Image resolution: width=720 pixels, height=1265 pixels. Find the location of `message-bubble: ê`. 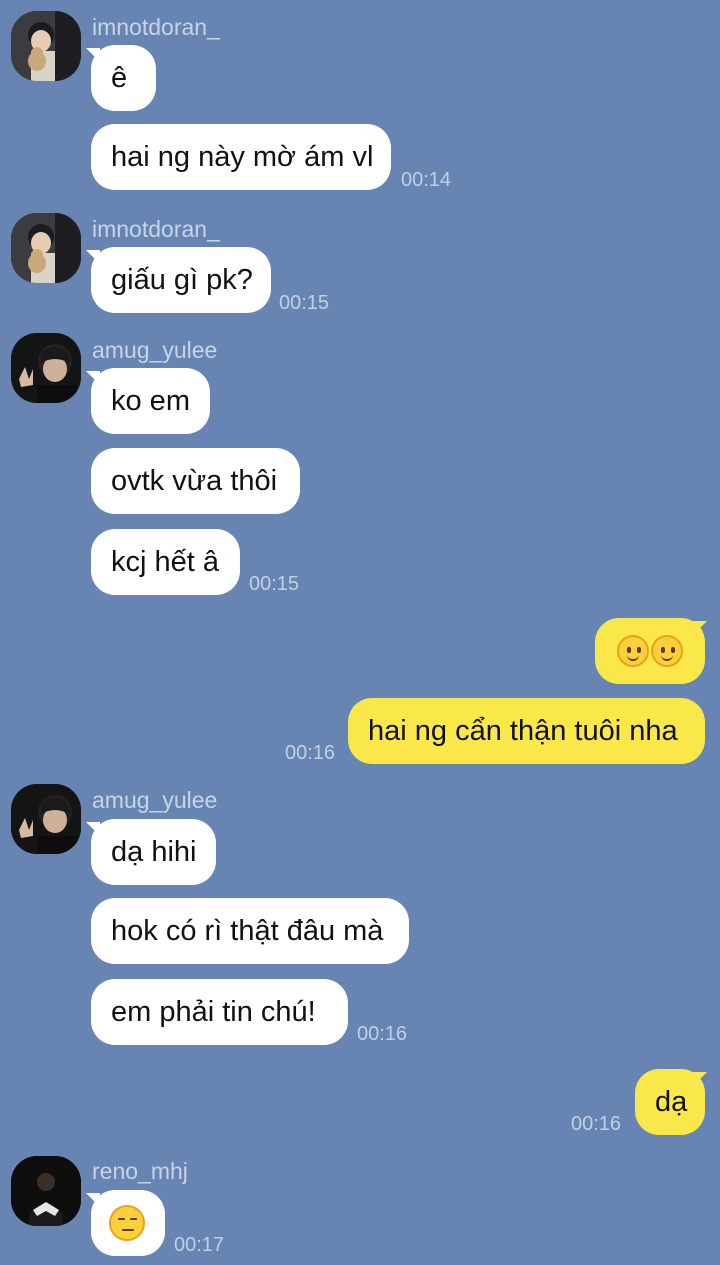

message-bubble: ê is located at coordinates (123, 78).